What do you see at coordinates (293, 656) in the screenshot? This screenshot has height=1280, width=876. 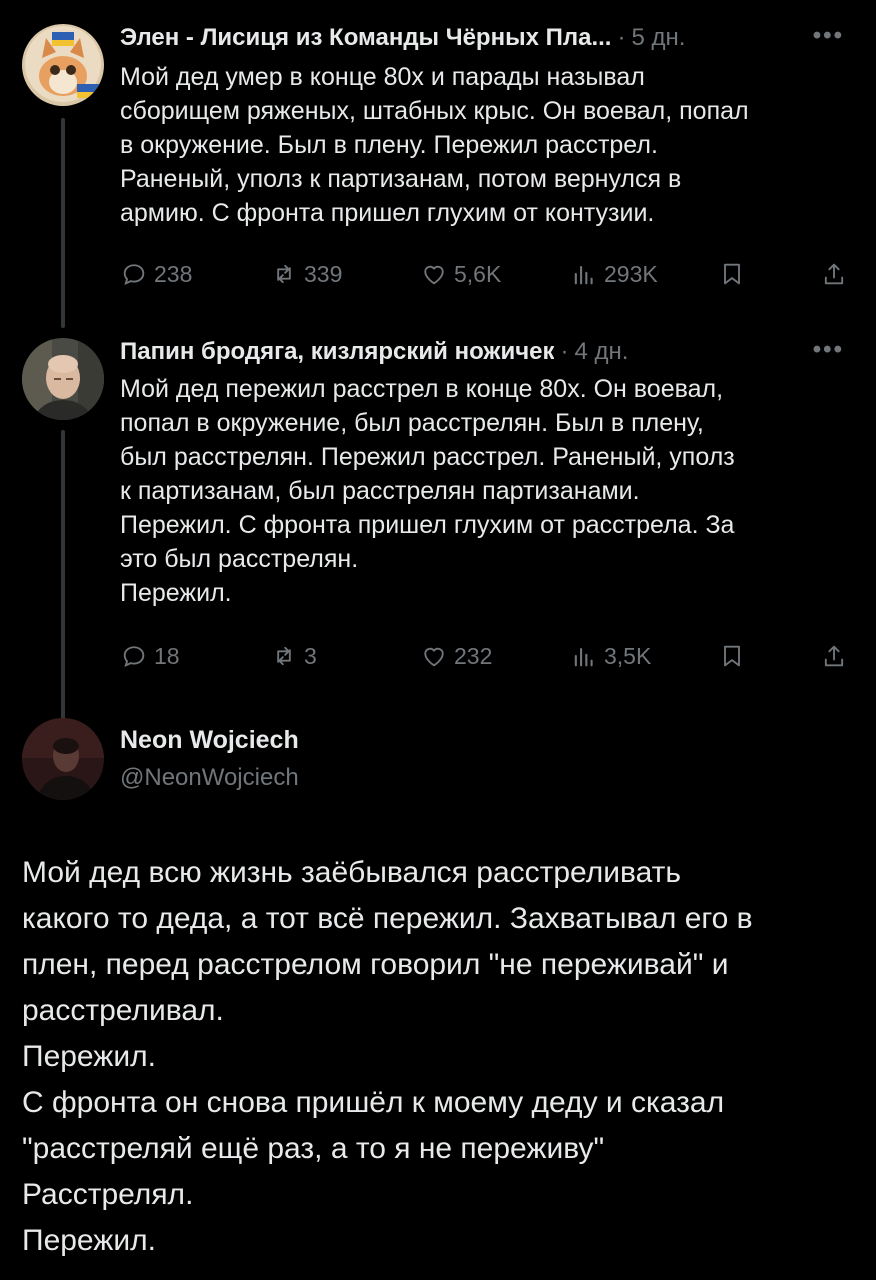 I see `repost-button: 3` at bounding box center [293, 656].